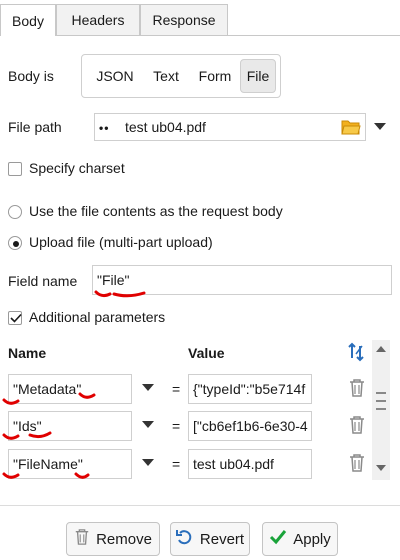 The width and height of the screenshot is (400, 560). What do you see at coordinates (15, 212) in the screenshot?
I see `radio-file-contents` at bounding box center [15, 212].